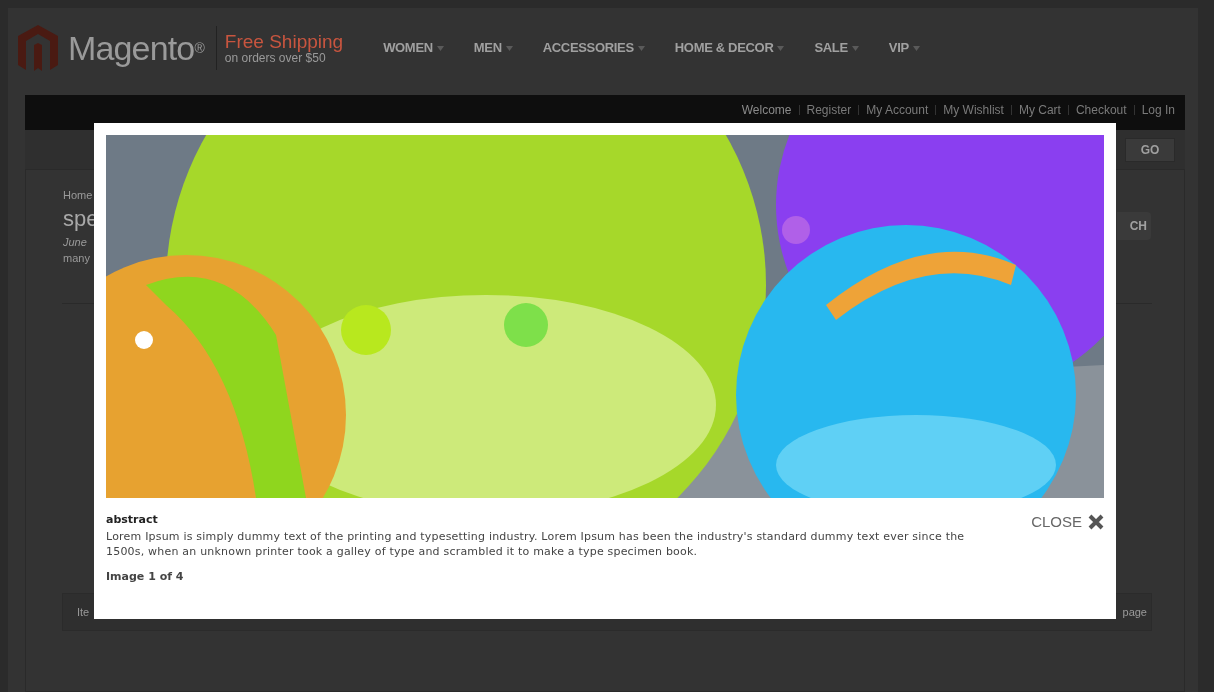 The width and height of the screenshot is (1214, 692). Describe the element at coordinates (1134, 226) in the screenshot. I see `action-button: CH` at that location.